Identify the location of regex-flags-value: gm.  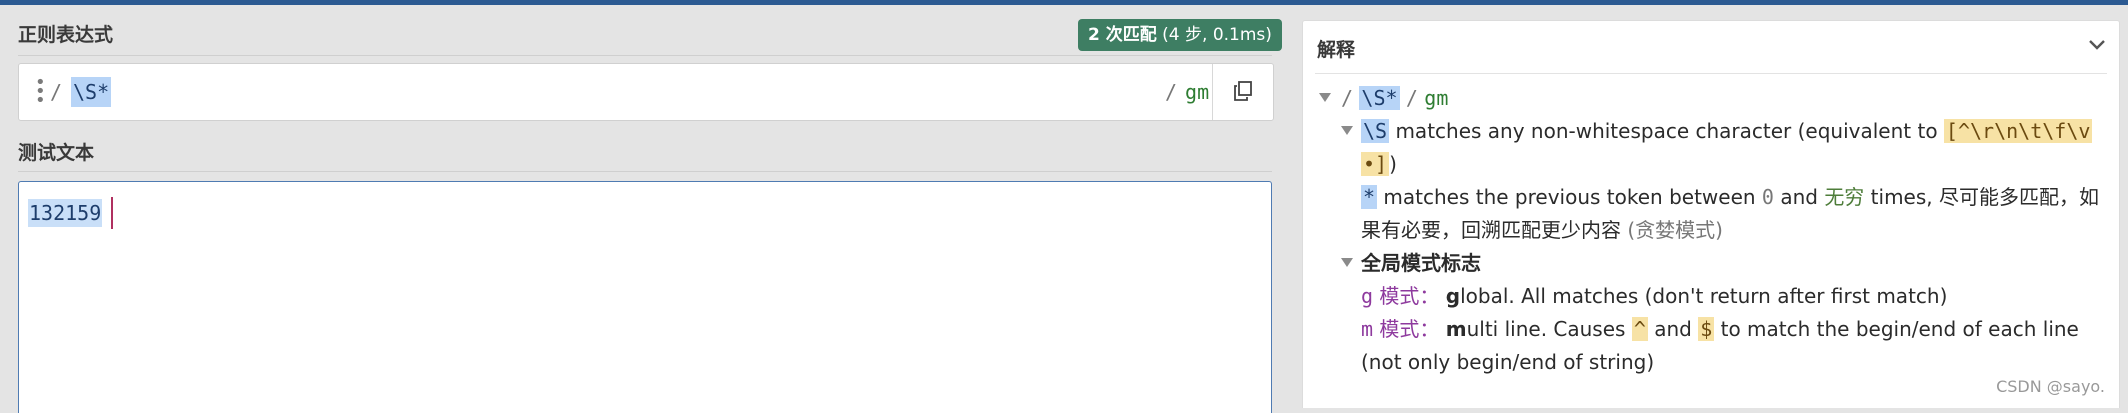
(1197, 92).